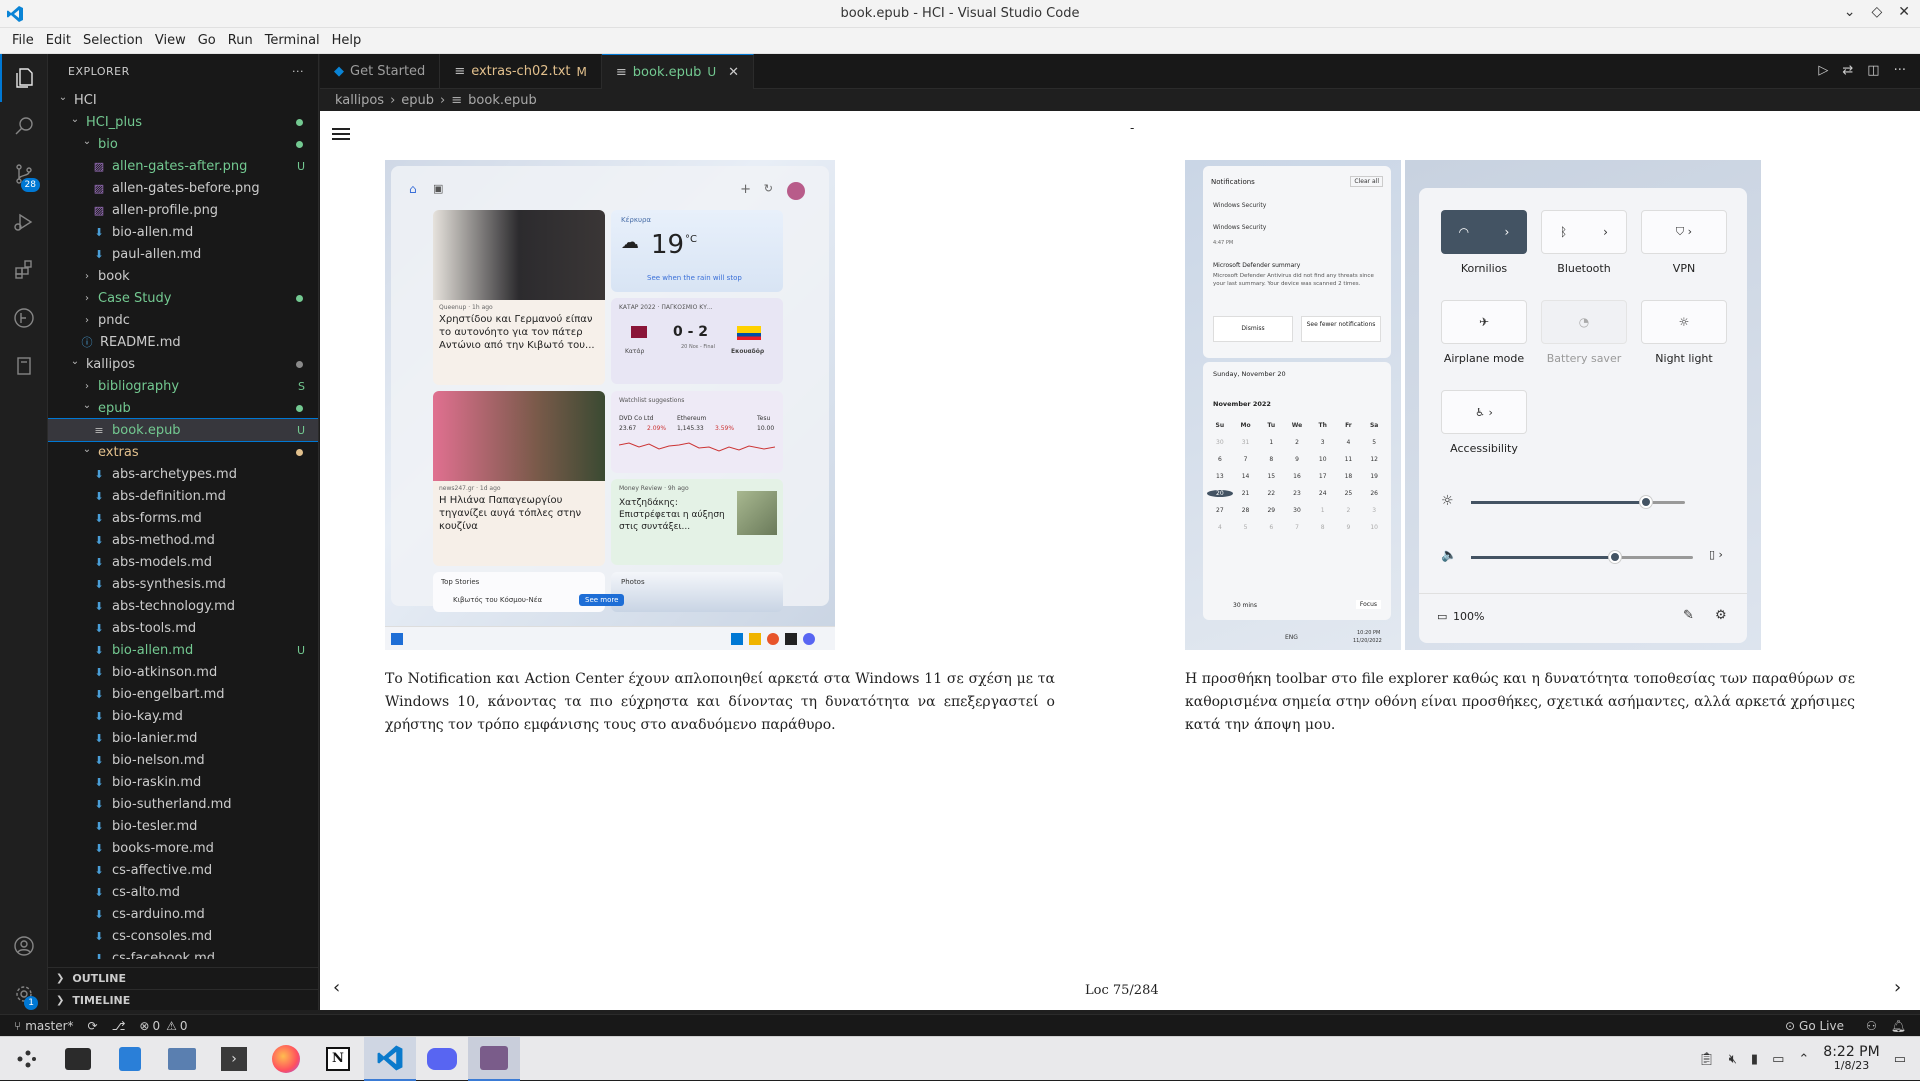 The image size is (1920, 1081). What do you see at coordinates (119, 1026) in the screenshot?
I see `git-graph-status-icon: ⎇` at bounding box center [119, 1026].